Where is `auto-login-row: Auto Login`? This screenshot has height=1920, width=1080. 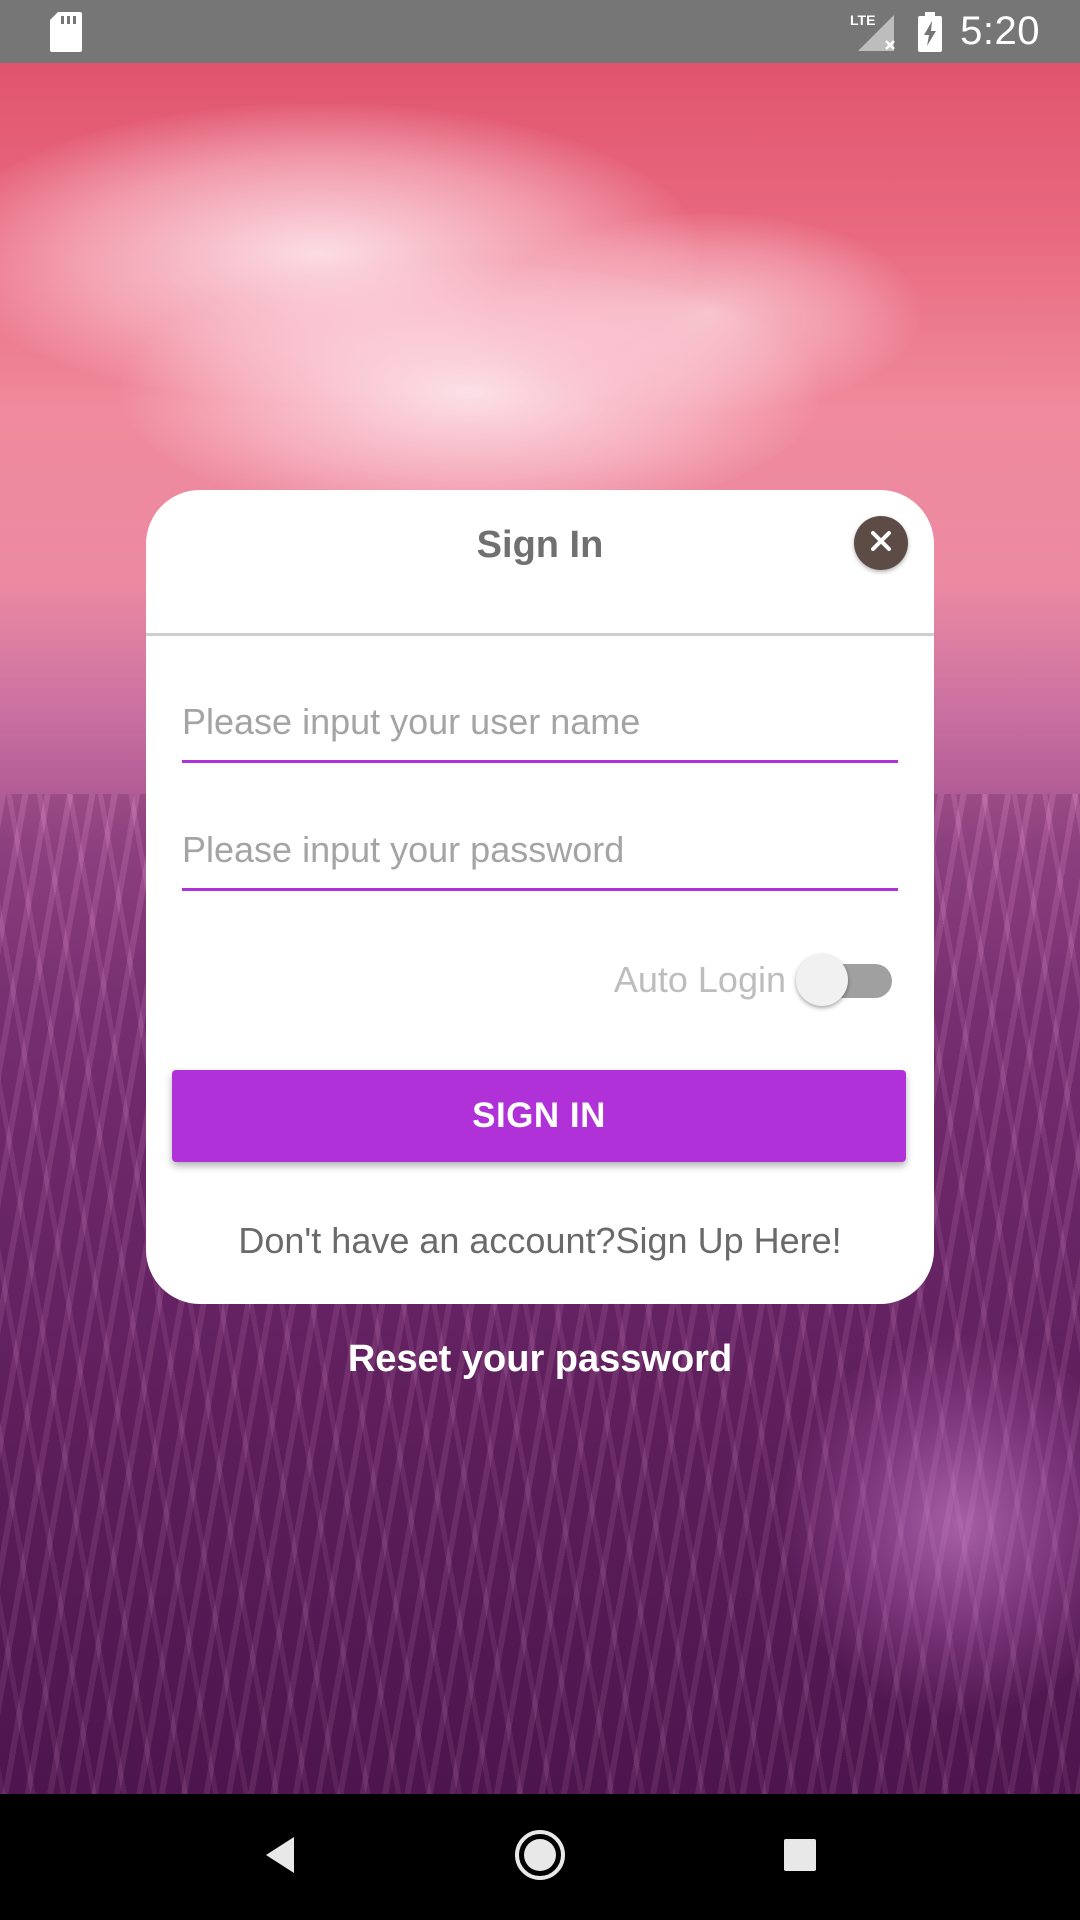 auto-login-row: Auto Login is located at coordinates (753, 980).